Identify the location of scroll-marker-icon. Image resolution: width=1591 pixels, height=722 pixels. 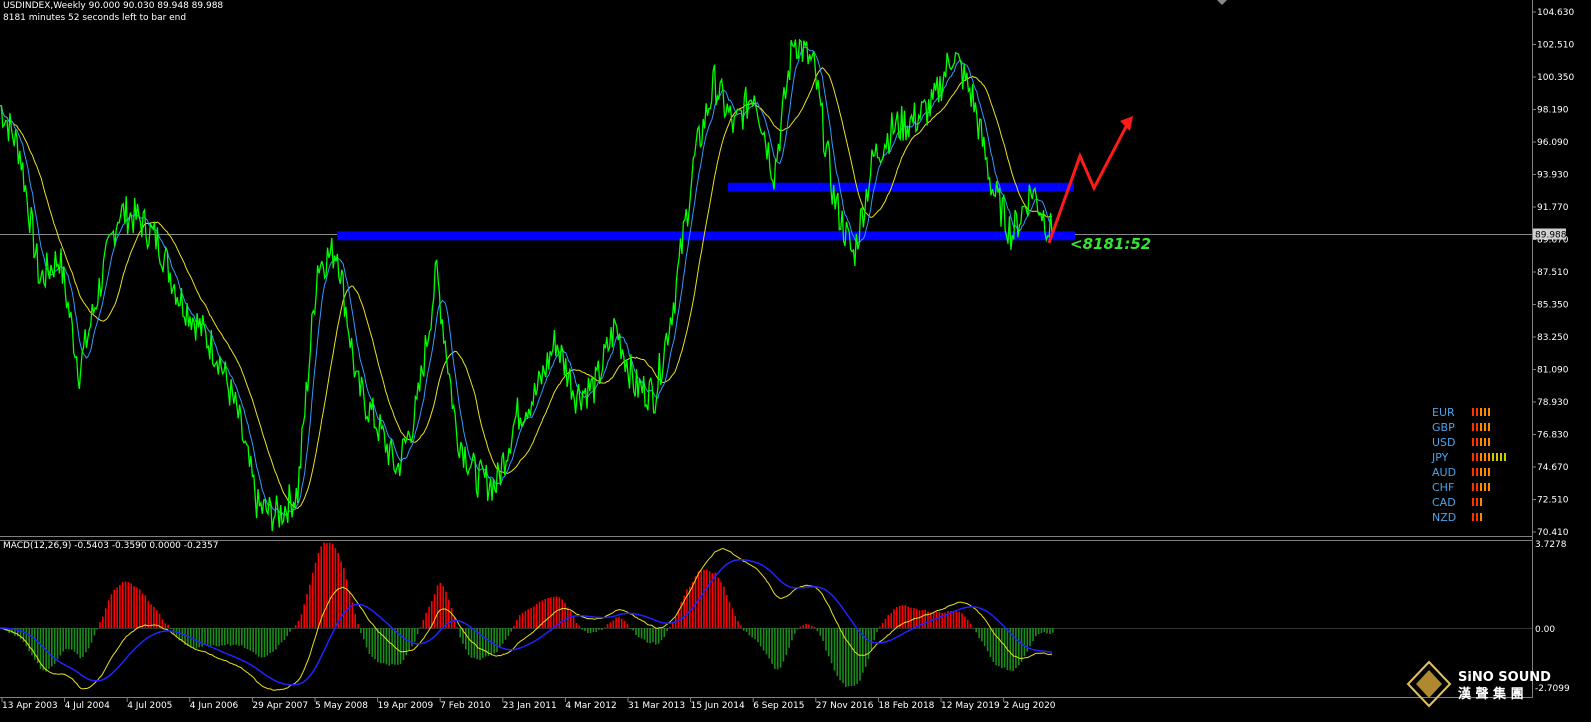
(1222, 2).